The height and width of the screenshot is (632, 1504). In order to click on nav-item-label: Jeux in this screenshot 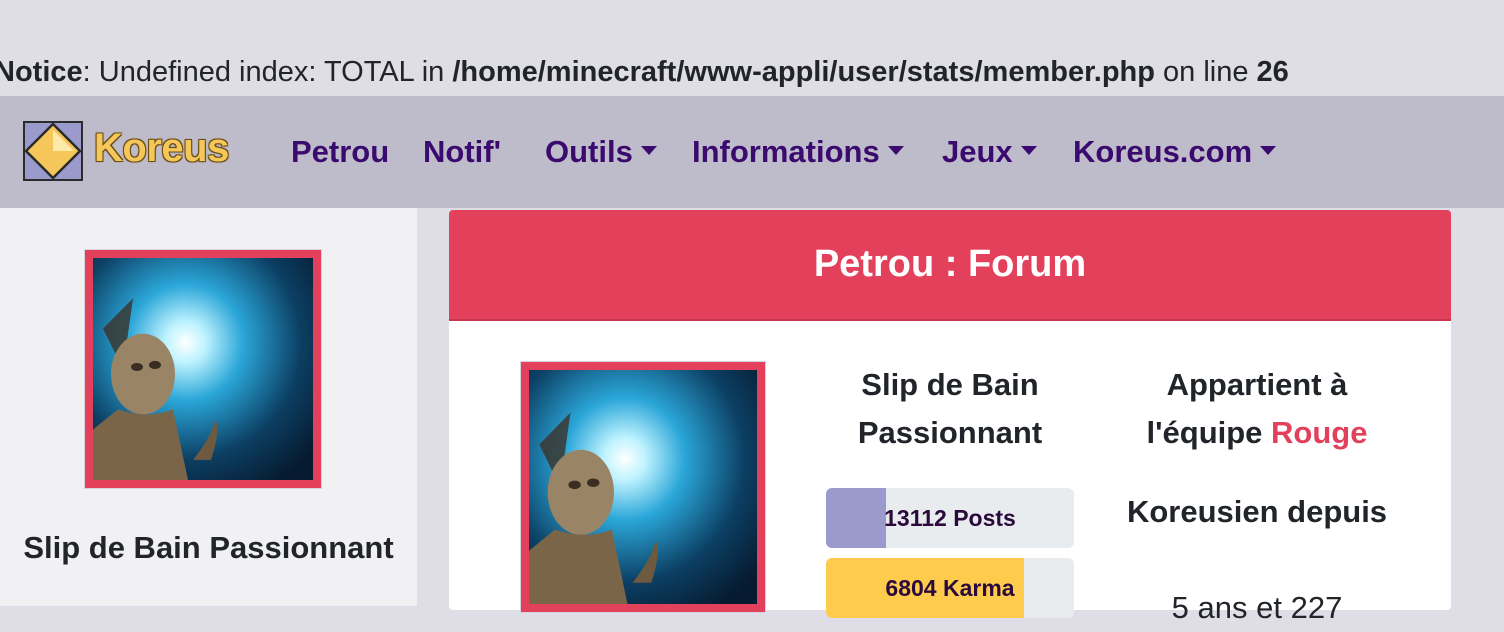, I will do `click(977, 151)`.